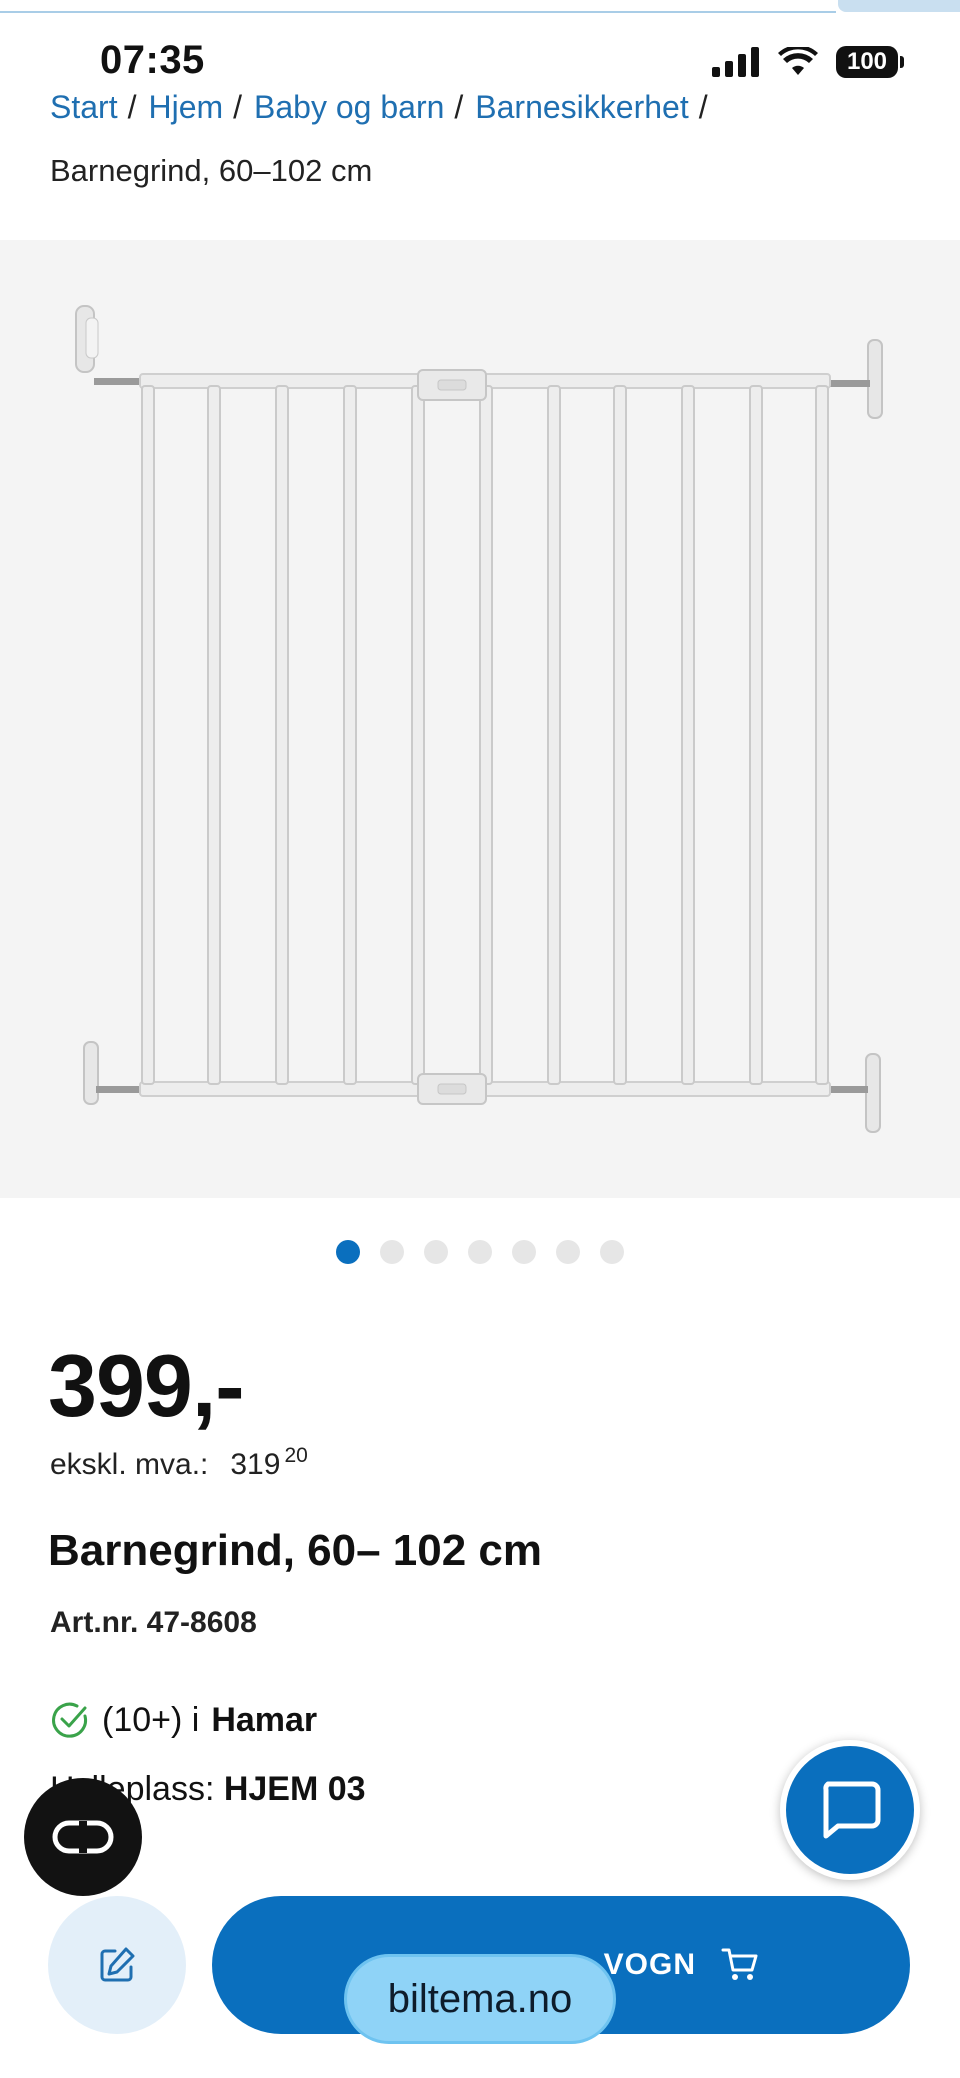  What do you see at coordinates (739, 1964) in the screenshot?
I see `cart-icon` at bounding box center [739, 1964].